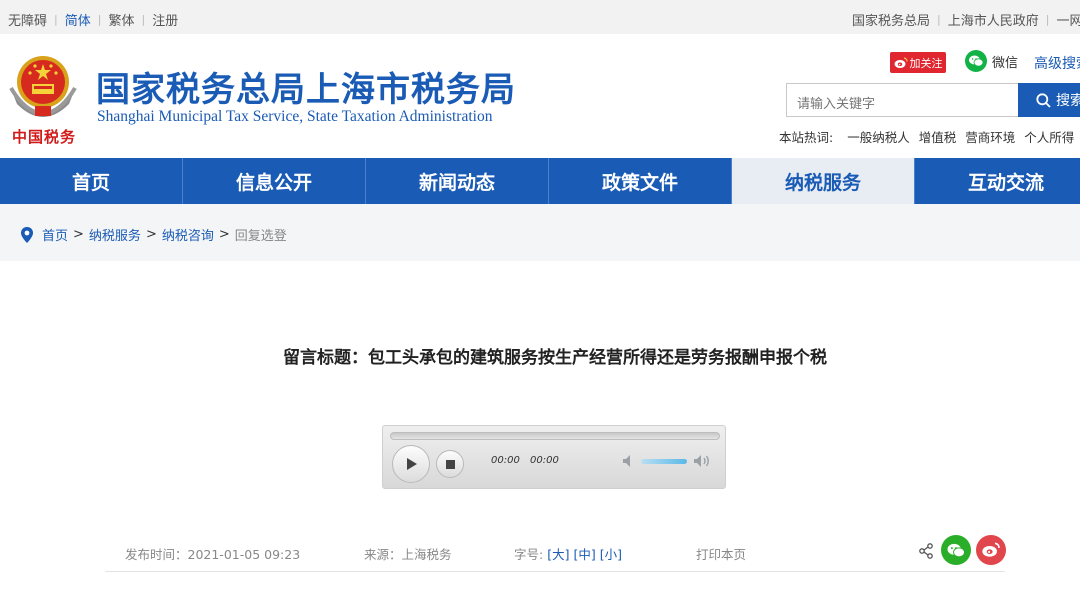 The width and height of the screenshot is (1080, 594). I want to click on volume-max-icon, so click(702, 461).